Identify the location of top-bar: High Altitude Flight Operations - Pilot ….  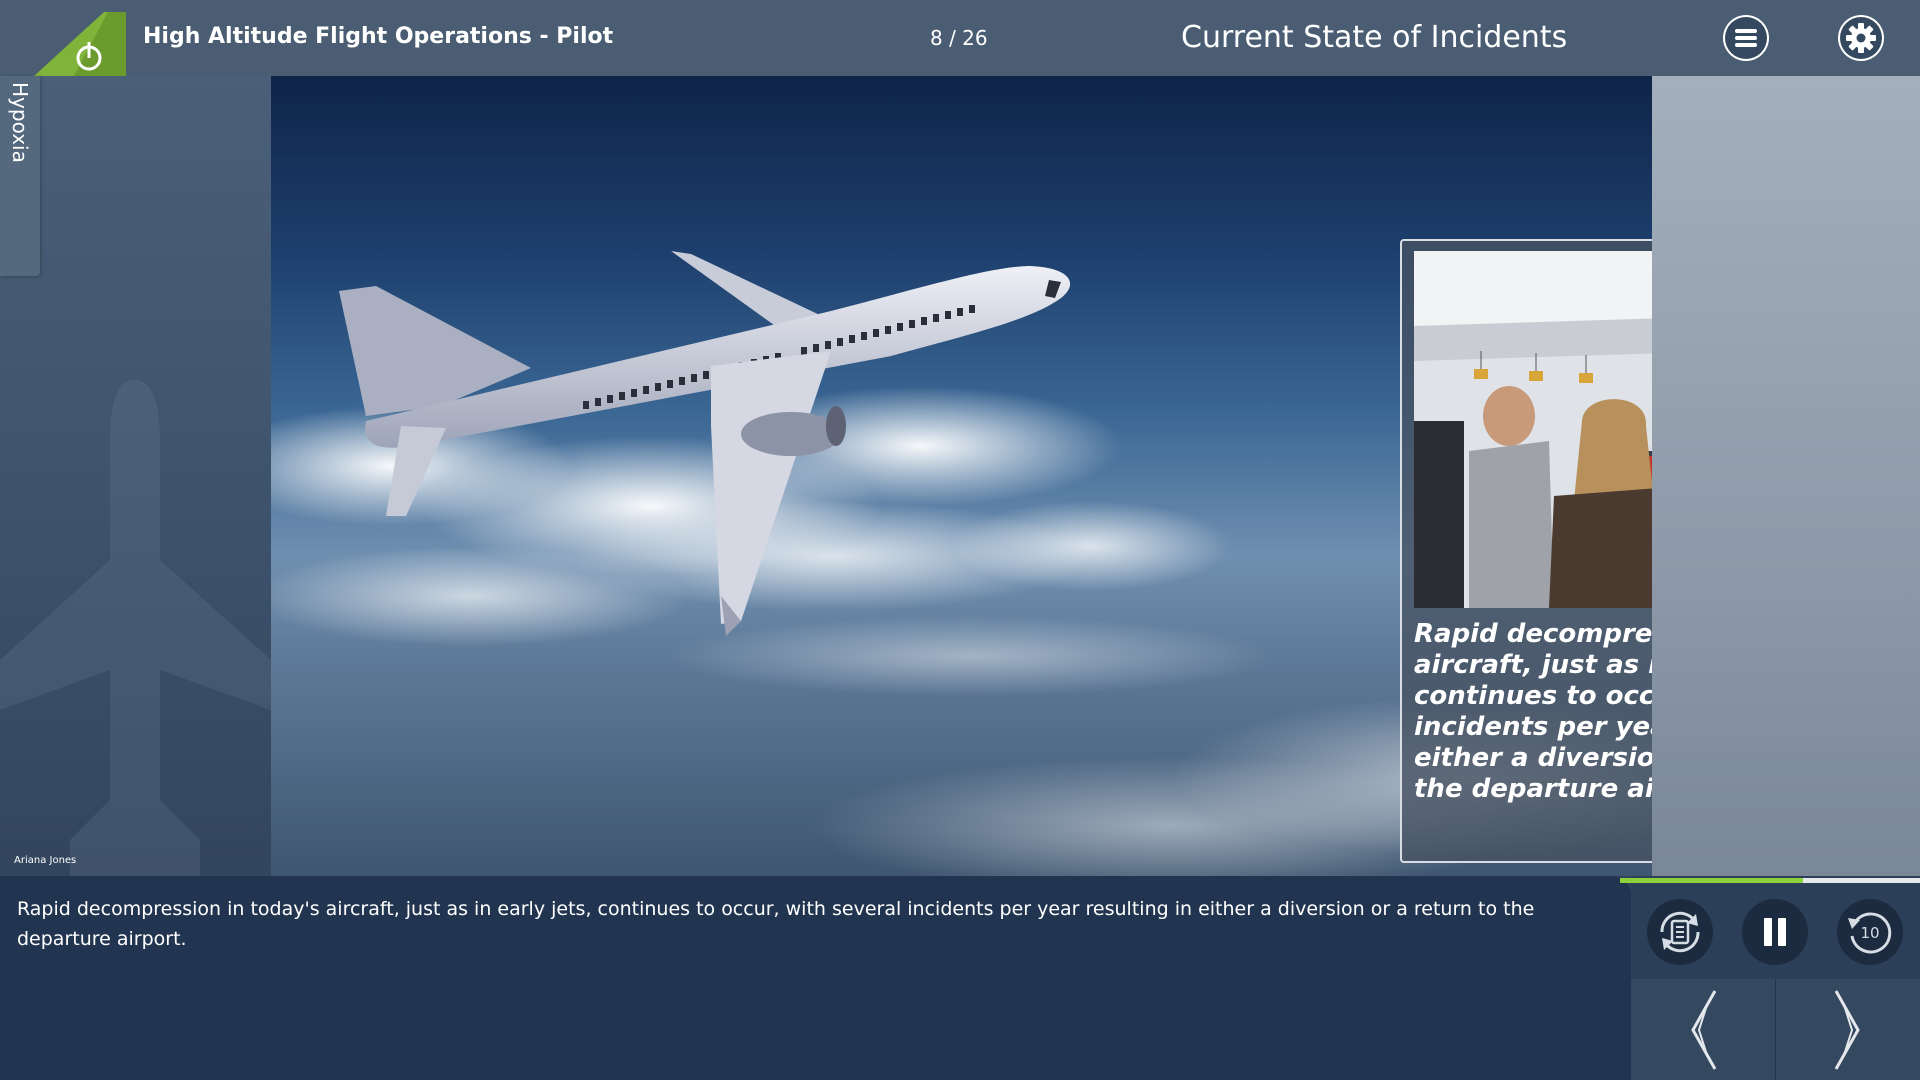
(960, 38).